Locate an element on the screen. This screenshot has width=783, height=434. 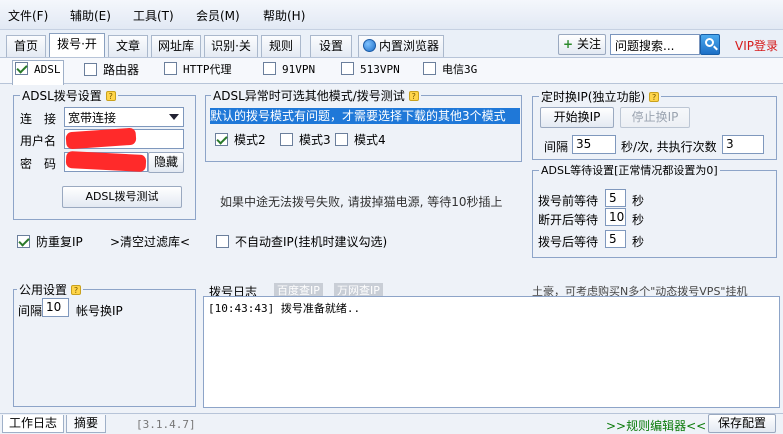
menubar: 文件(F) 辅助(E) 工具(T) 会员(M) 帮助(H) is located at coordinates (391, 15).